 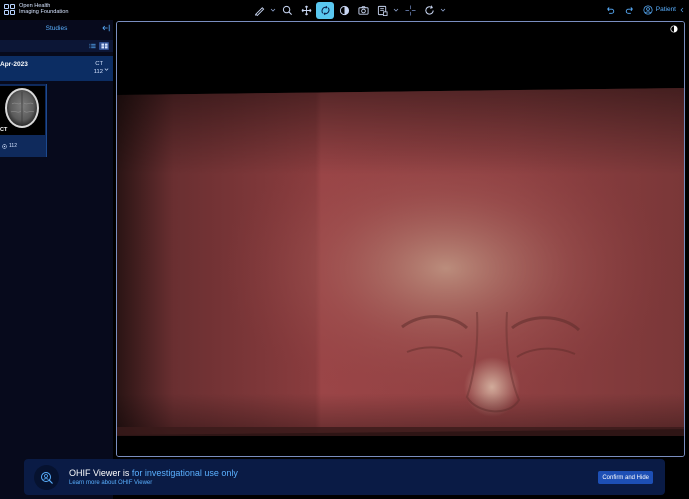 I want to click on logo-line-2: Imaging Foundation, so click(x=44, y=12).